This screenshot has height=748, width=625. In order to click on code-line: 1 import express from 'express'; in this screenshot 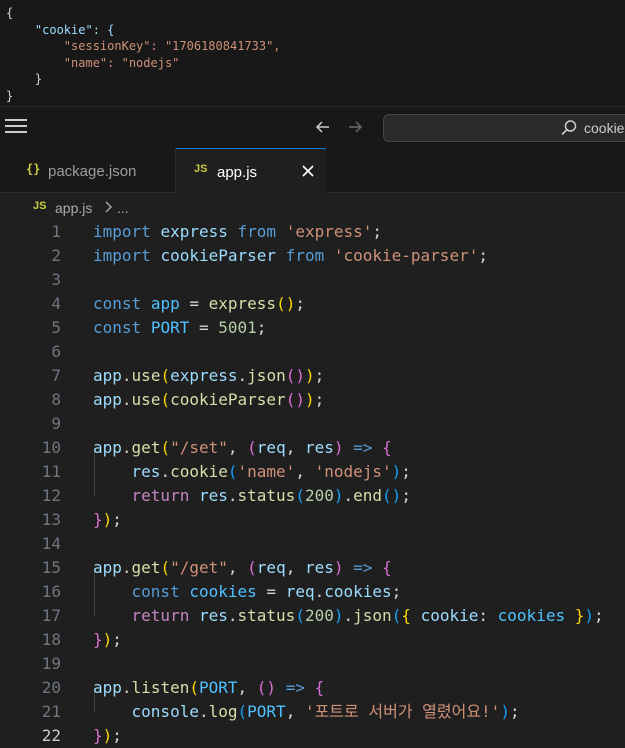, I will do `click(312, 232)`.